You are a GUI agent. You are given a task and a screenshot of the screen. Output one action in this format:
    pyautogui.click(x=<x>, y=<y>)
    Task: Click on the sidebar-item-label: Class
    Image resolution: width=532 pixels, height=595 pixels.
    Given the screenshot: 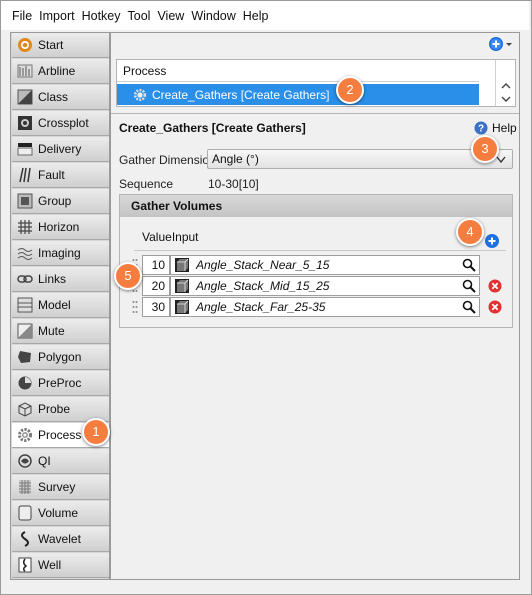 What is the action you would take?
    pyautogui.click(x=53, y=97)
    